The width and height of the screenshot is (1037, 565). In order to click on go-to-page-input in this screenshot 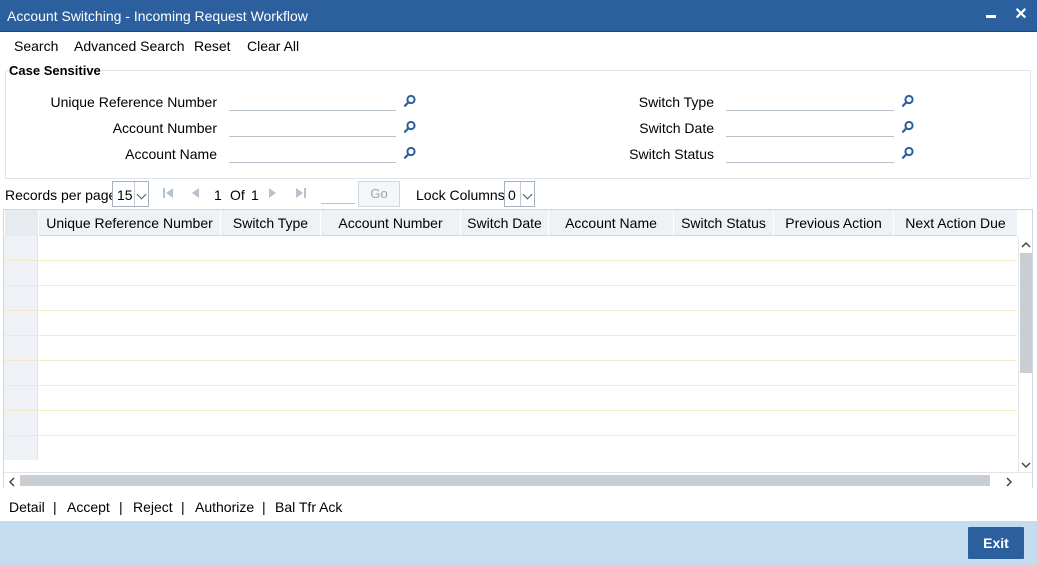, I will do `click(338, 198)`.